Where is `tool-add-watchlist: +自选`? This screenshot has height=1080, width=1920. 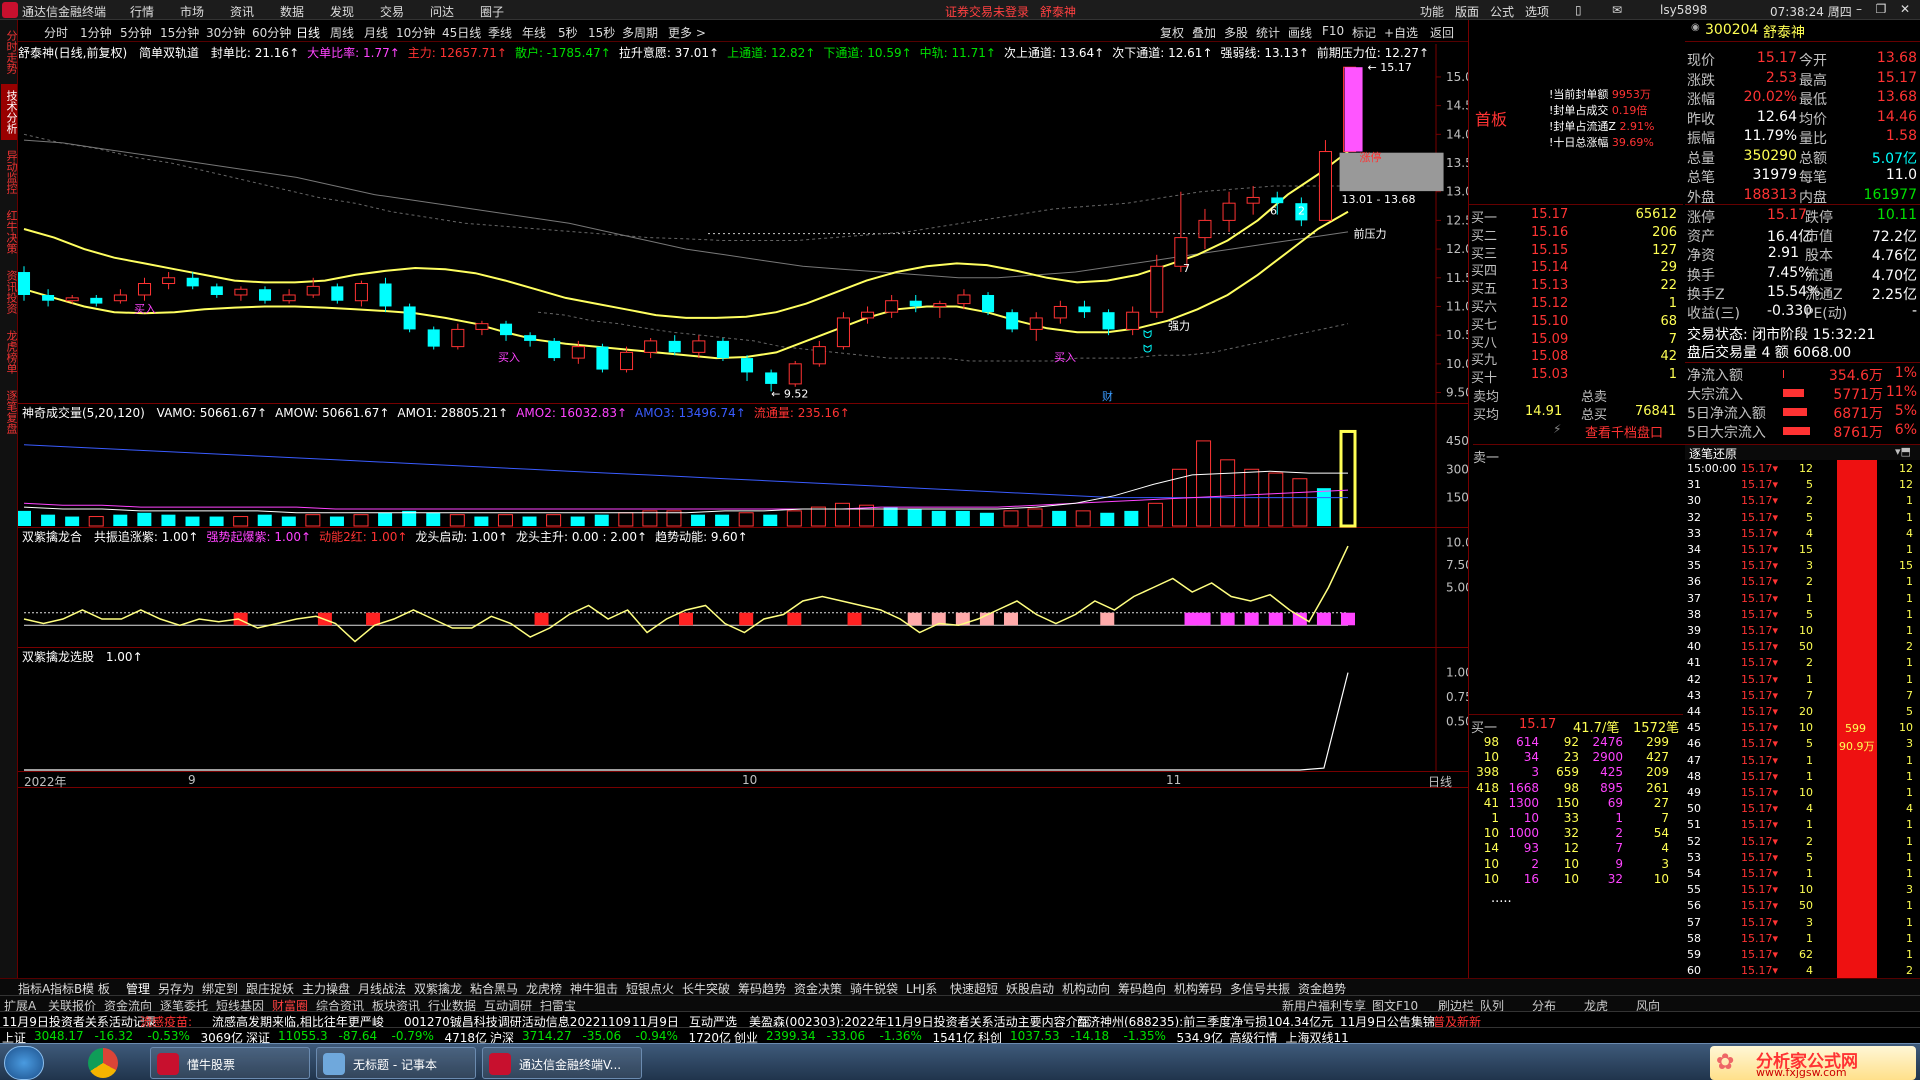
tool-add-watchlist: +自选 is located at coordinates (1401, 32).